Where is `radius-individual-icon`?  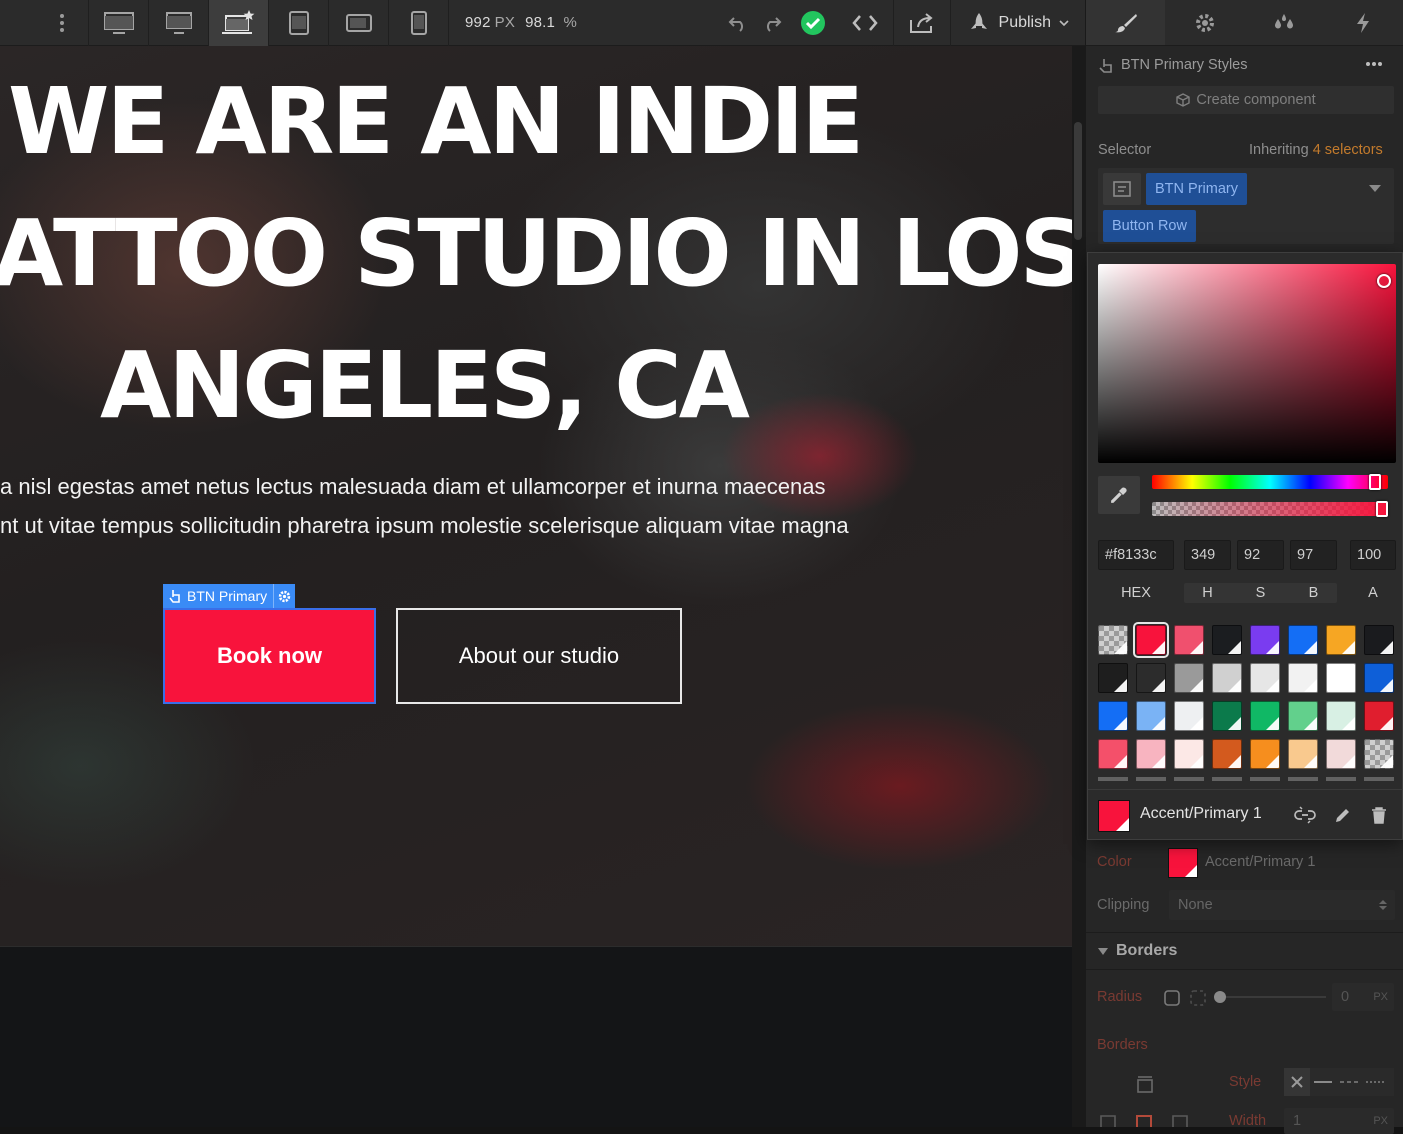 radius-individual-icon is located at coordinates (1198, 998).